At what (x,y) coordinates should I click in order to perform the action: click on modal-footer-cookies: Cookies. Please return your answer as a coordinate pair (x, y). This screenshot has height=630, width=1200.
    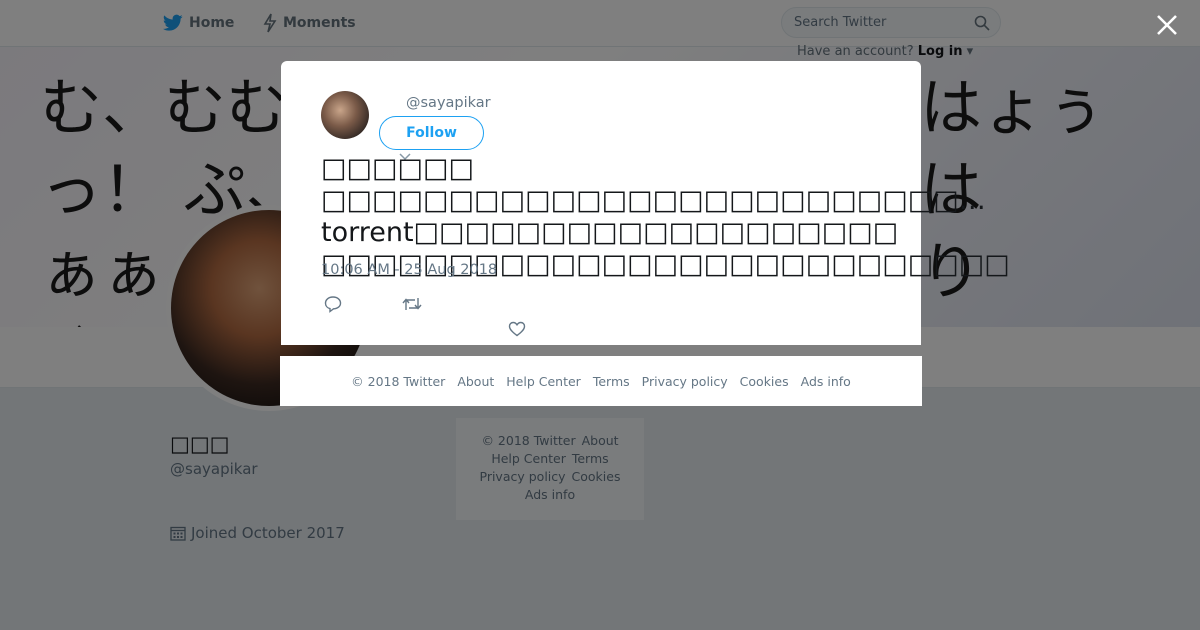
    Looking at the image, I should click on (764, 381).